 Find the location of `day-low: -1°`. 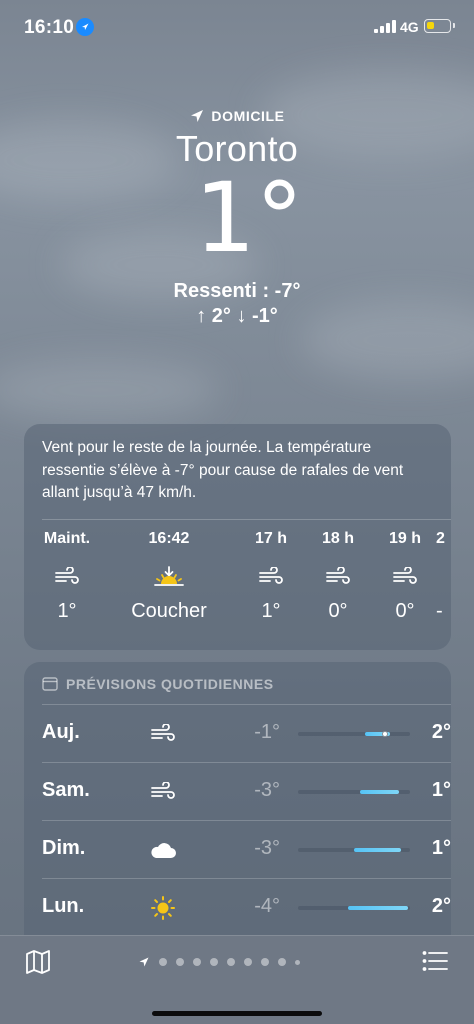

day-low: -1° is located at coordinates (267, 732).